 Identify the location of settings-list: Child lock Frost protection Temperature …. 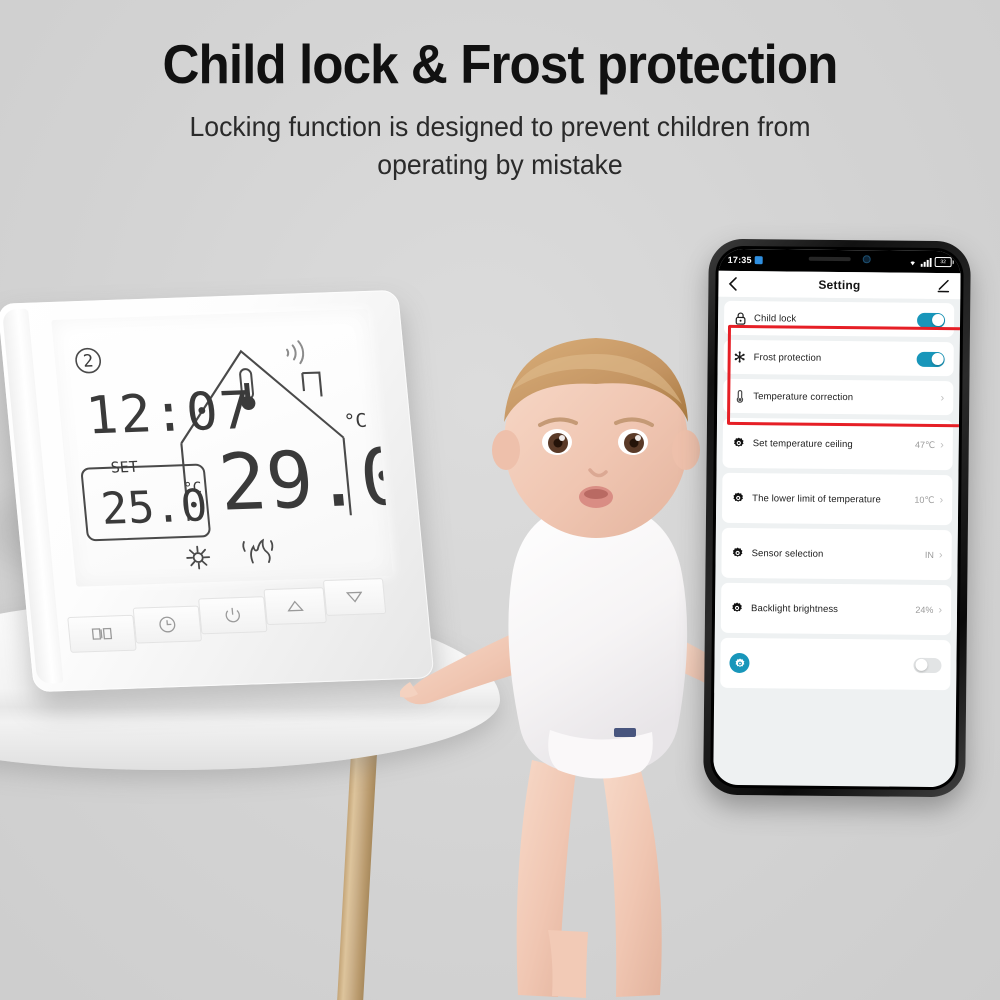
(837, 496).